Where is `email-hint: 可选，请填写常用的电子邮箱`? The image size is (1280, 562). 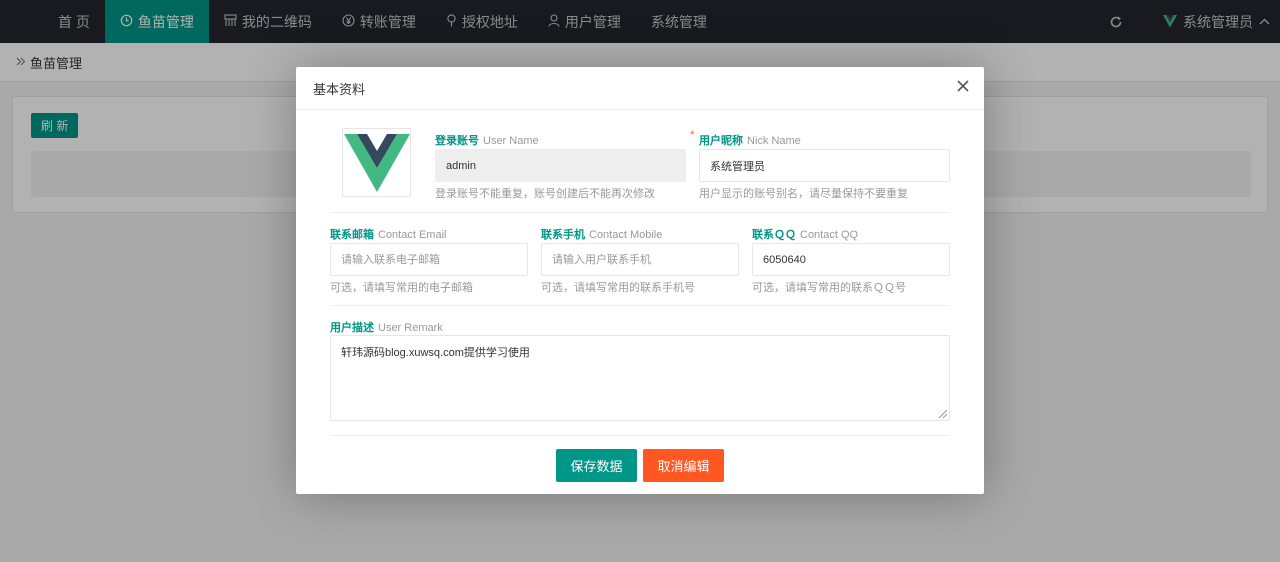
email-hint: 可选，请填写常用的电子邮箱 is located at coordinates (401, 288).